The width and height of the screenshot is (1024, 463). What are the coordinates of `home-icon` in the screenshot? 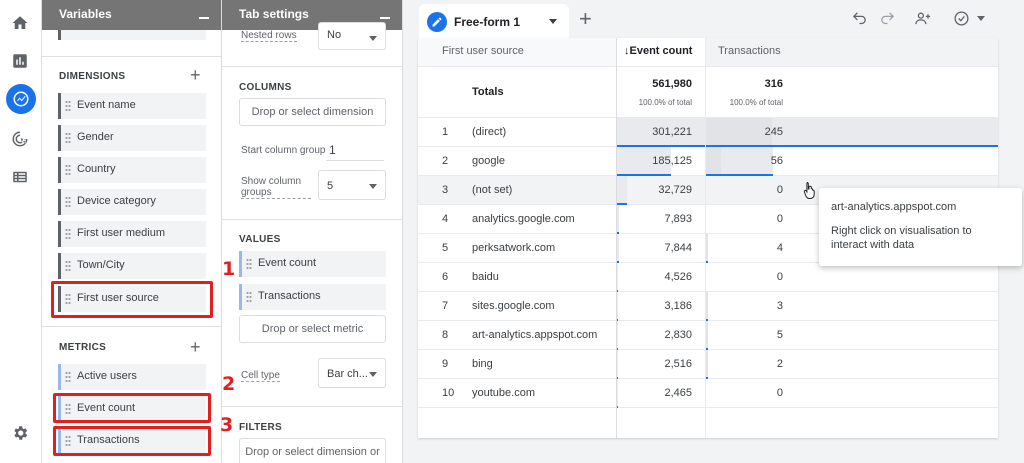 It's located at (20, 23).